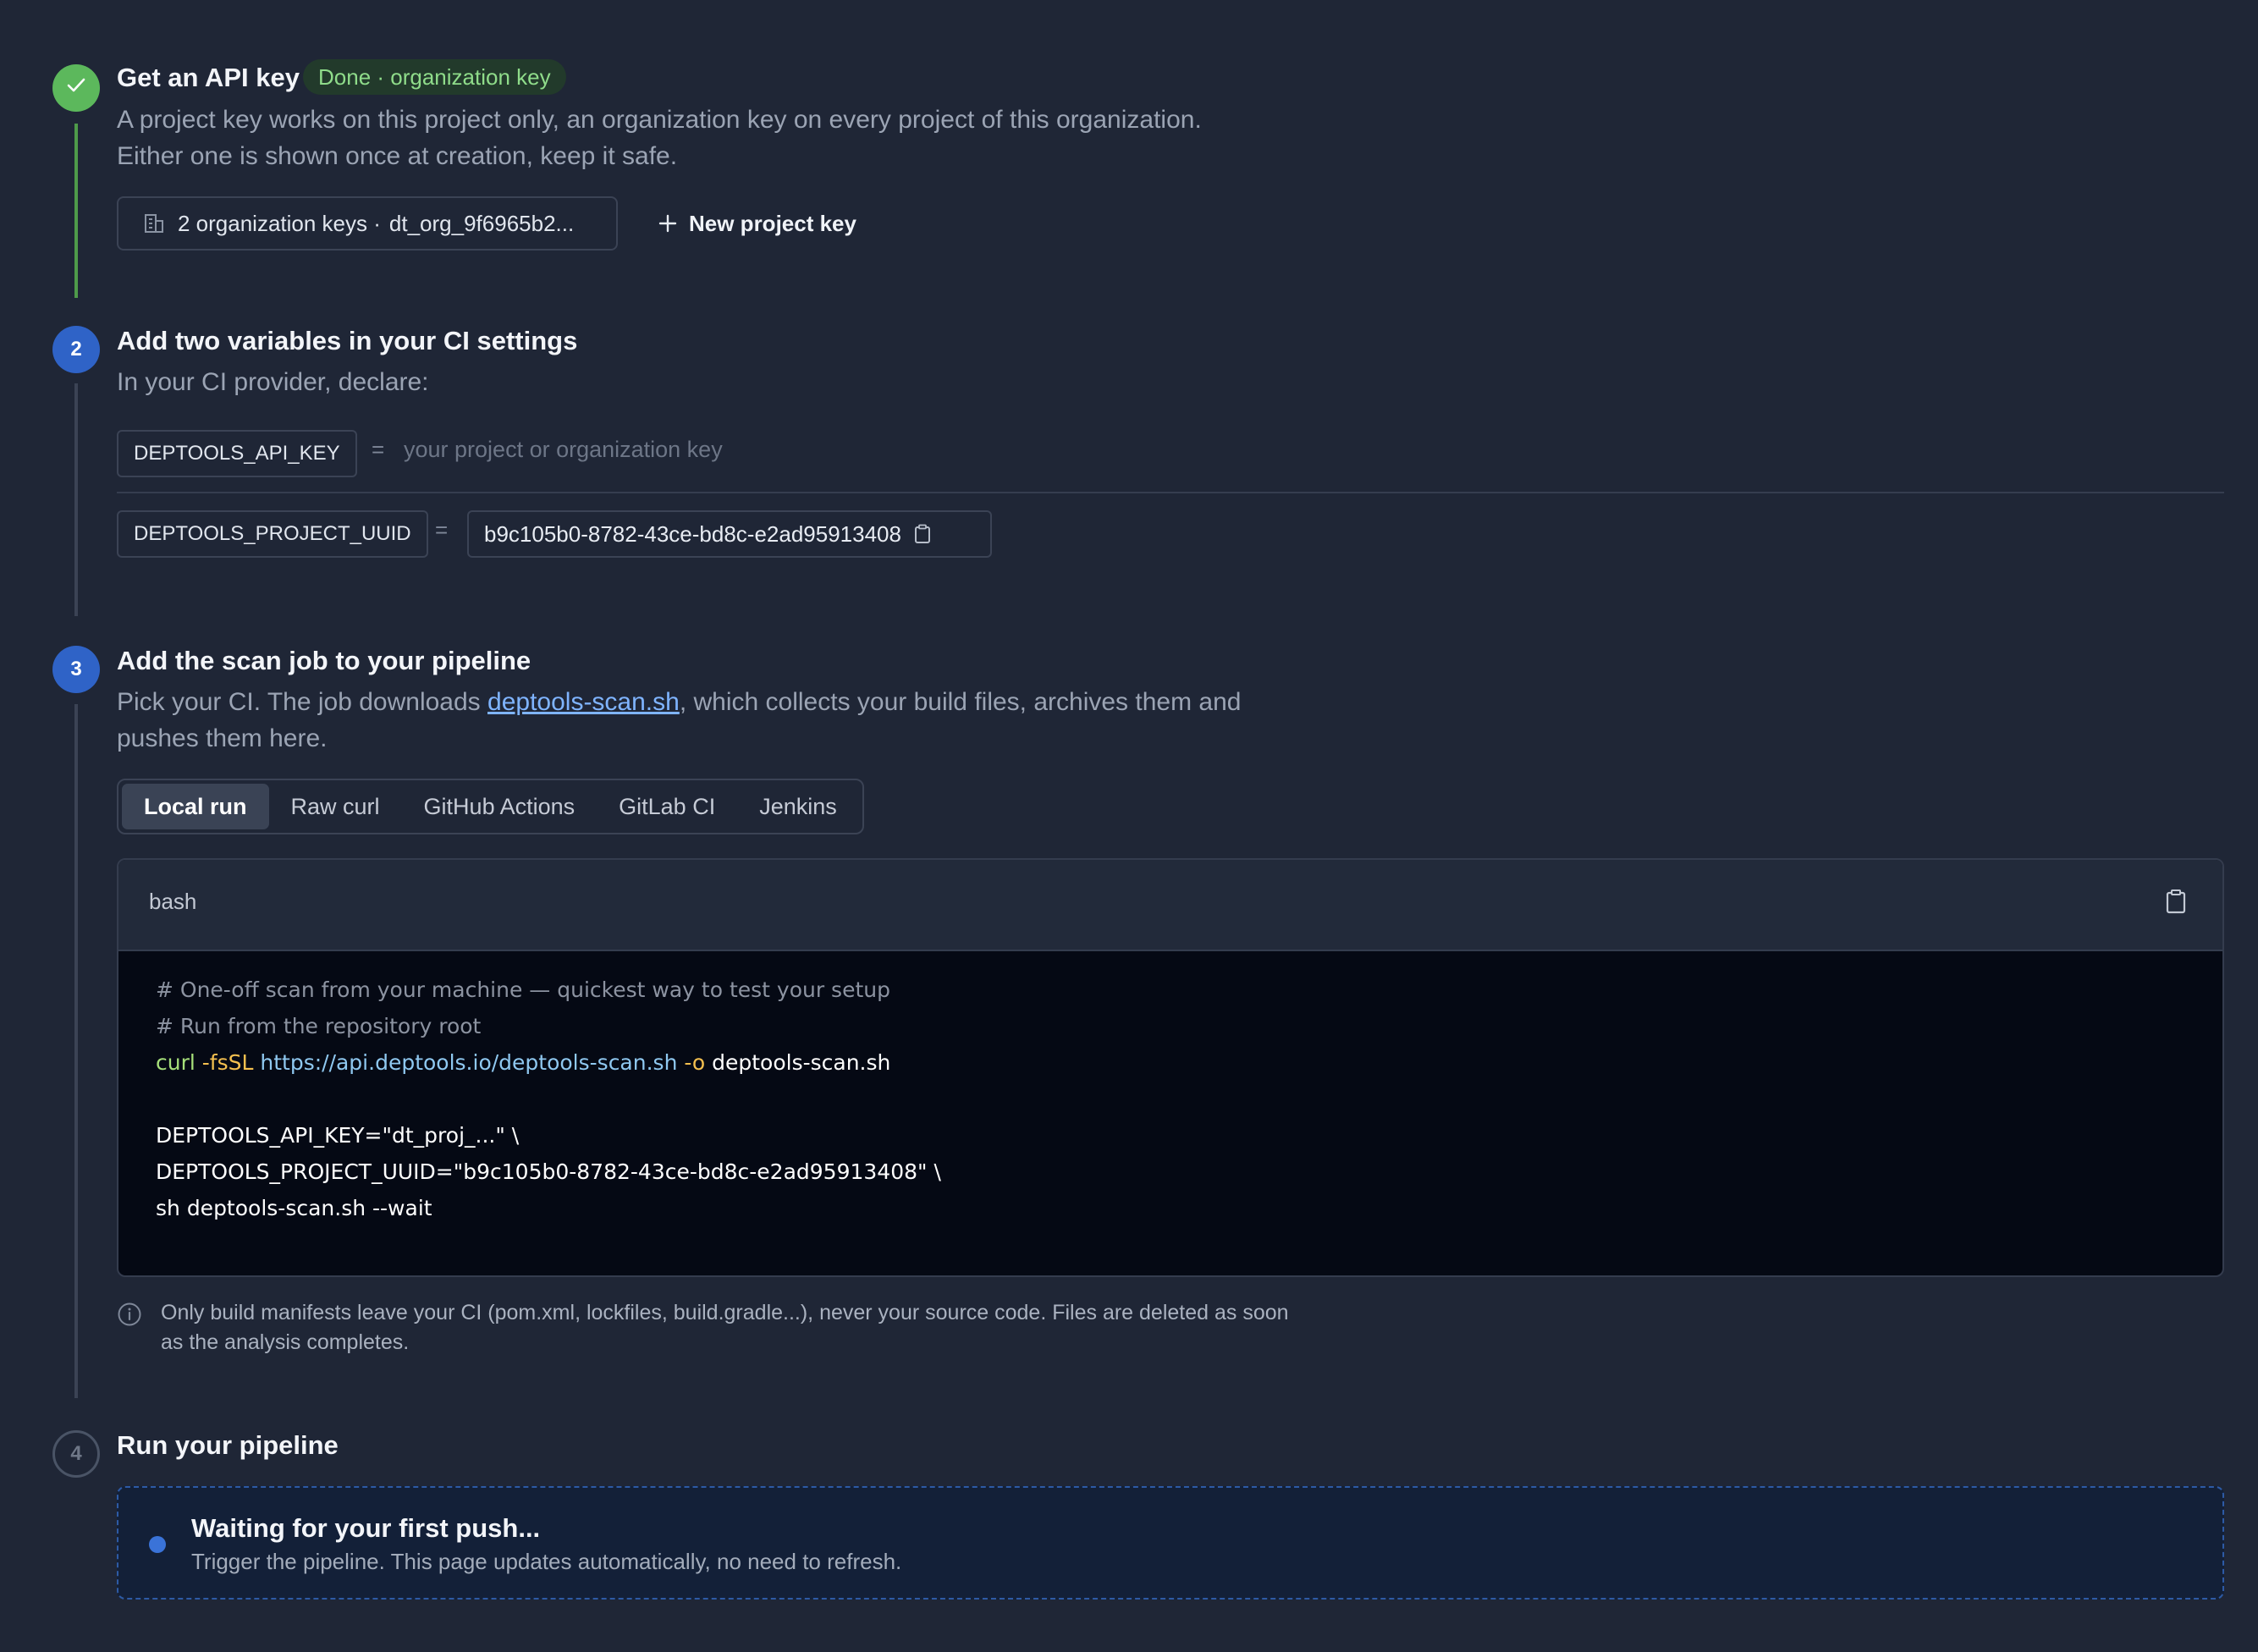  Describe the element at coordinates (132, 1316) in the screenshot. I see `info-icon` at that location.